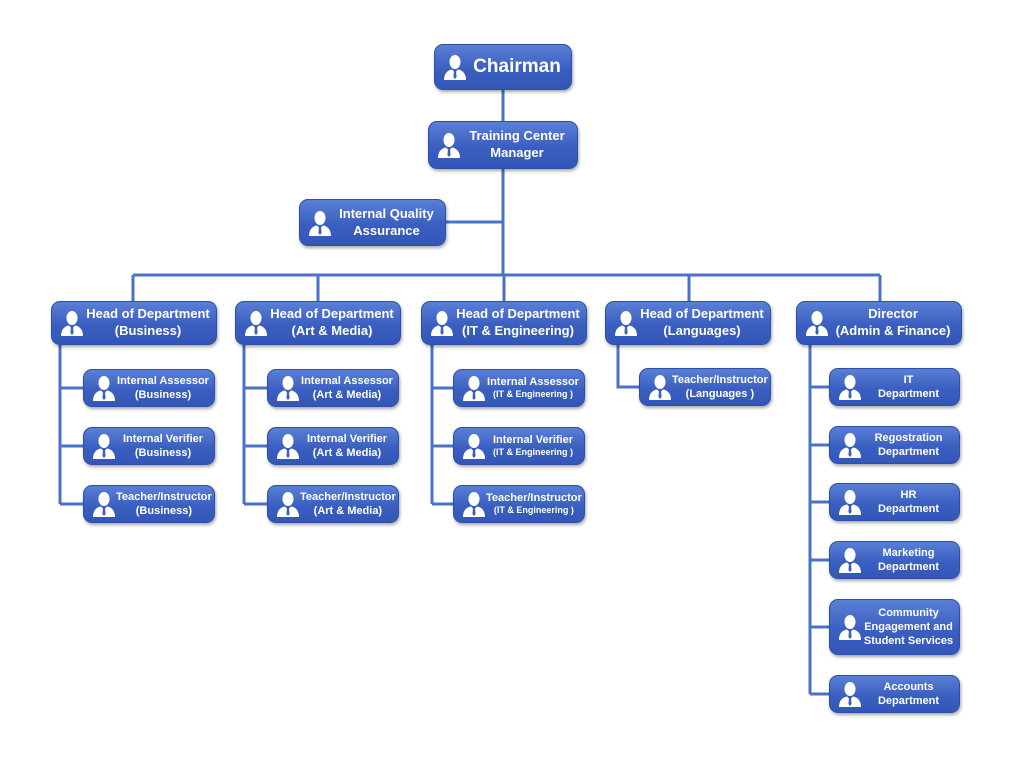  Describe the element at coordinates (349, 446) in the screenshot. I see `node-label: Internal Verifier (Art & Media)` at that location.